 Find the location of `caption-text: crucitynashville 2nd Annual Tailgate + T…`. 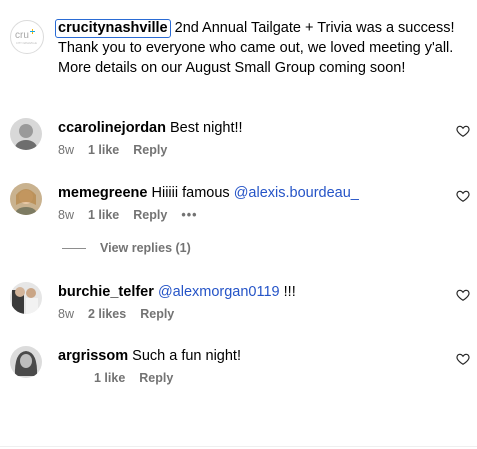

caption-text: crucitynashville 2nd Annual Tailgate + T… is located at coordinates (261, 48).